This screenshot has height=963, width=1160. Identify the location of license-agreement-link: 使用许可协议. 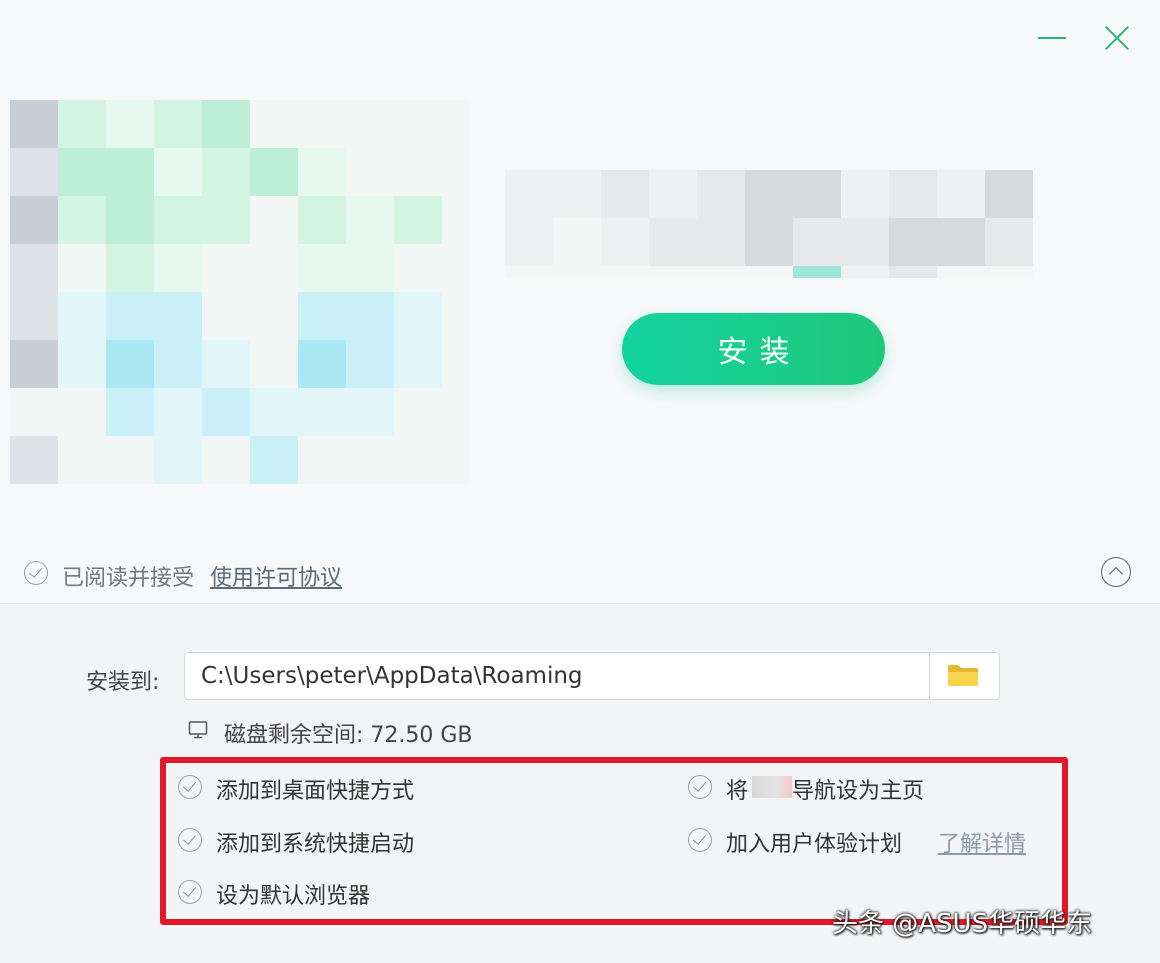
(276, 576).